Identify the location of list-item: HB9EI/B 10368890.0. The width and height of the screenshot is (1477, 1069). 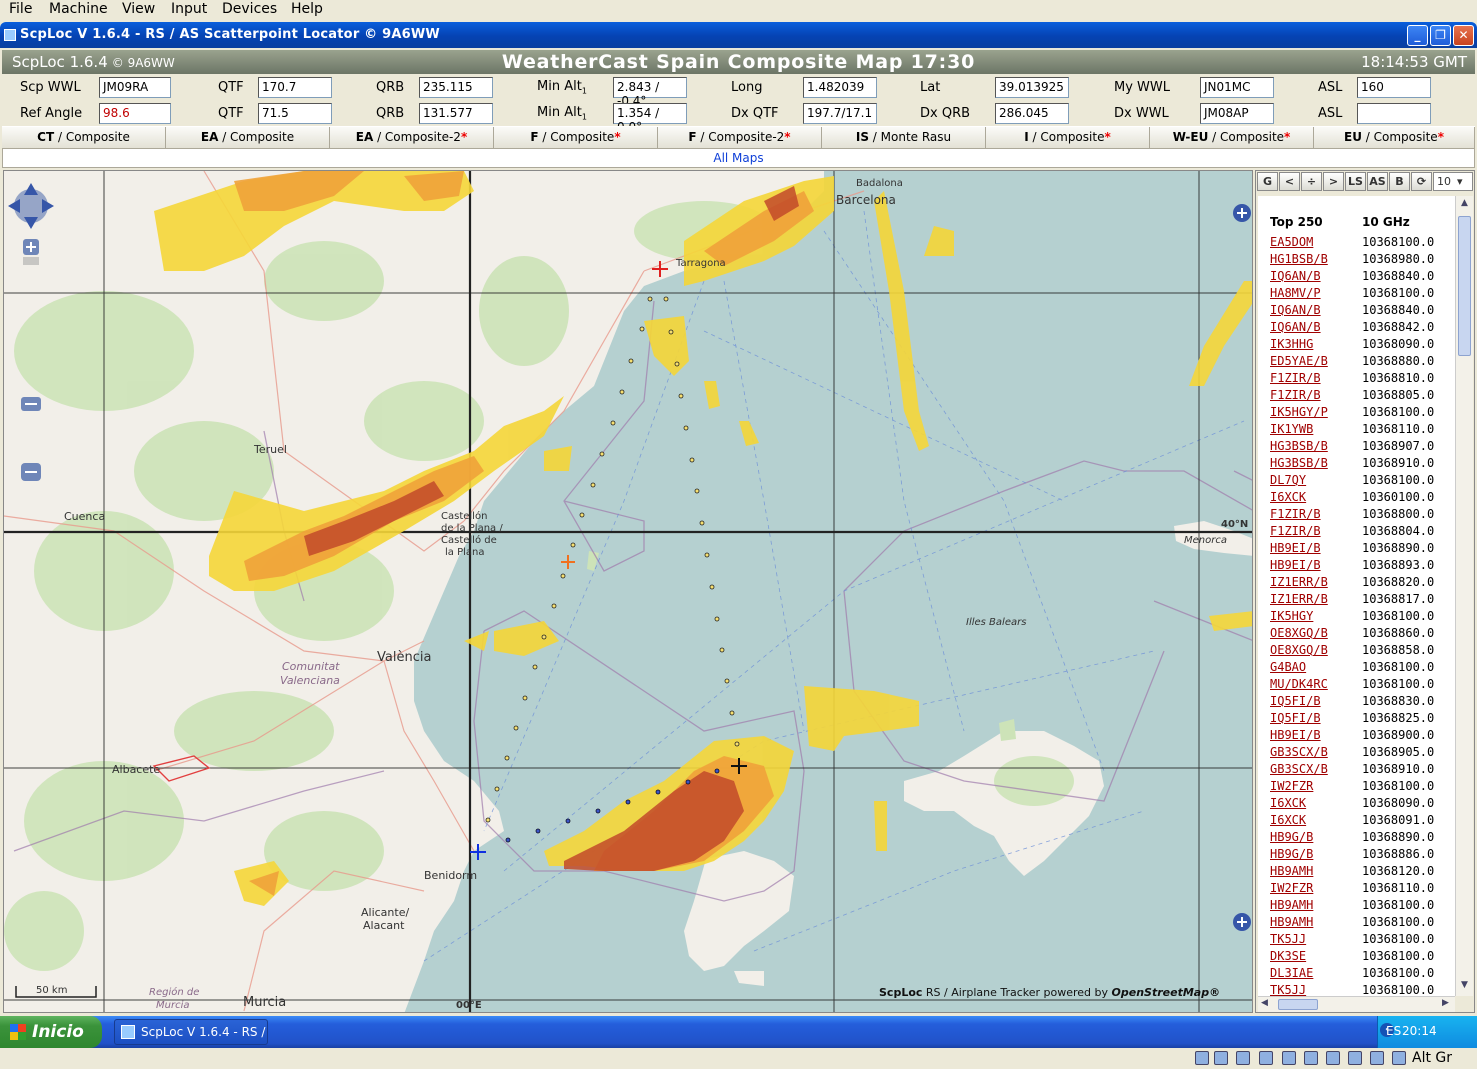
(1362, 549).